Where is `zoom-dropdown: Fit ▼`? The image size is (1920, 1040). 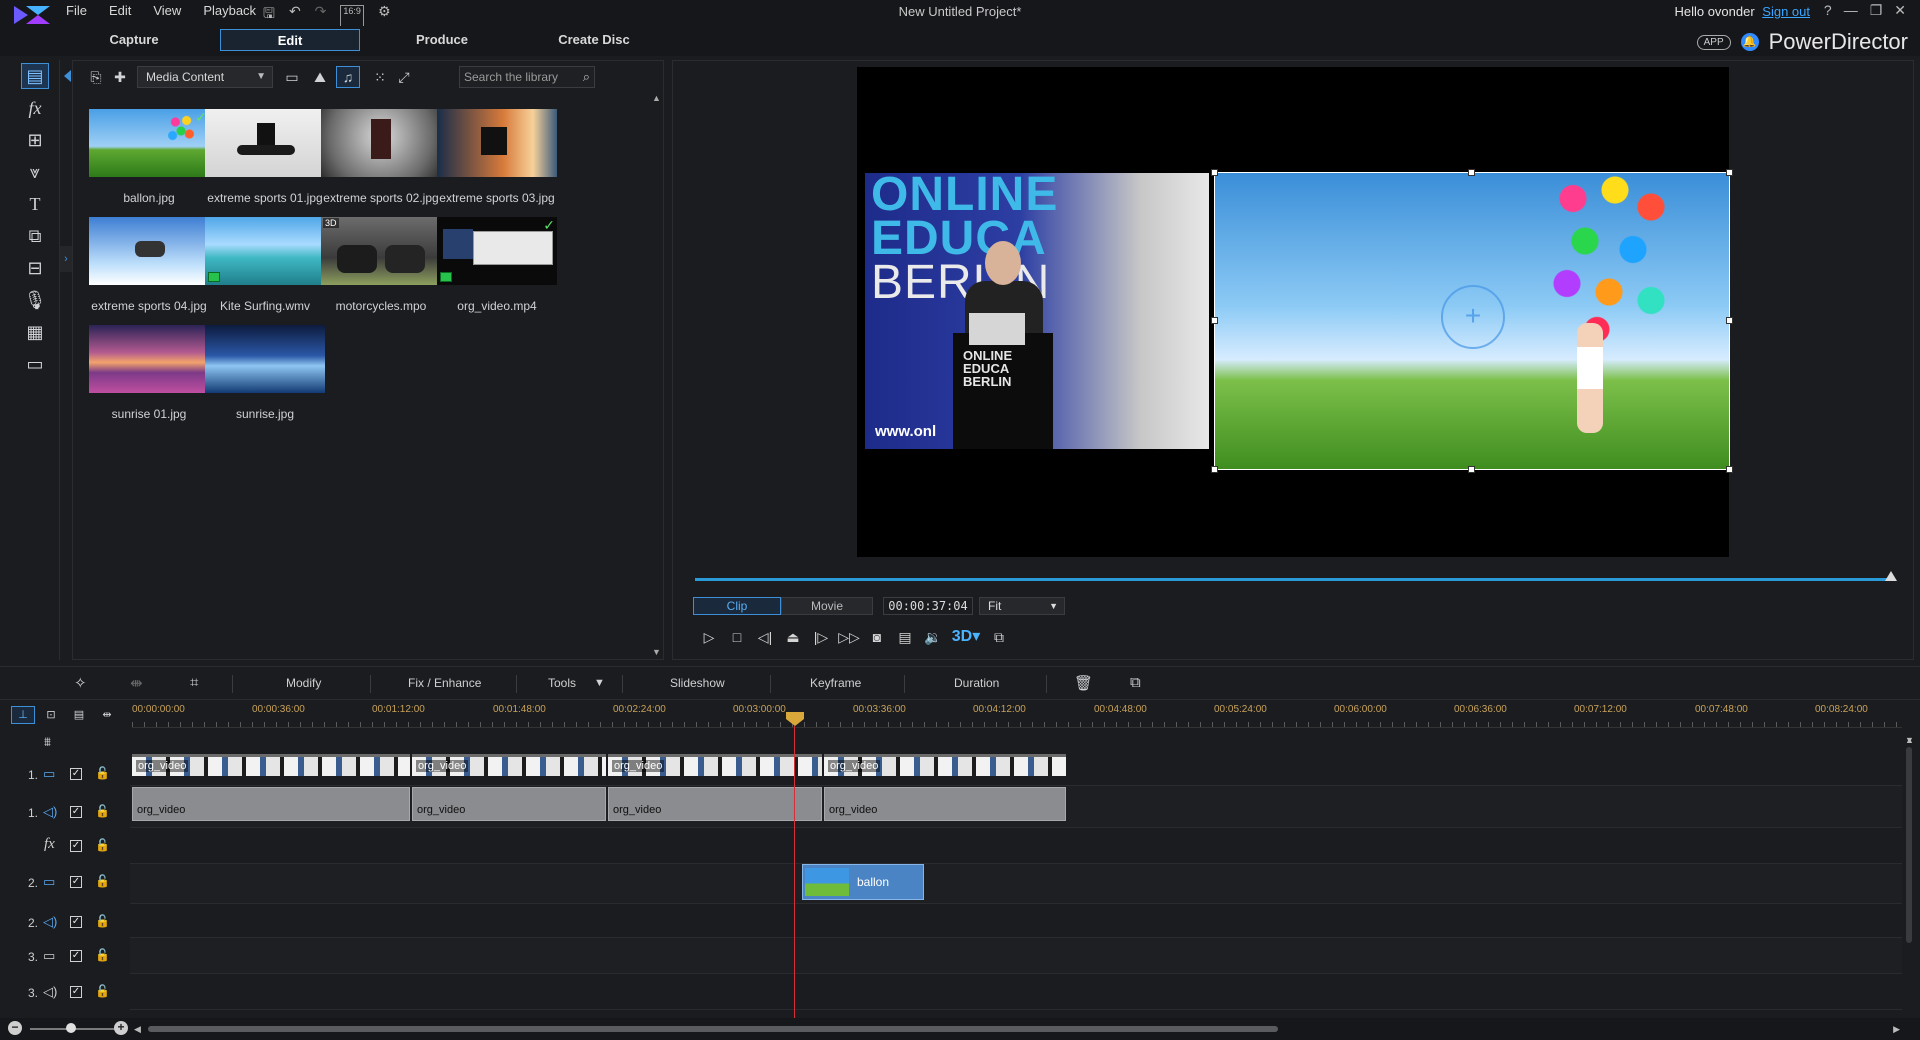
zoom-dropdown: Fit ▼ is located at coordinates (1022, 606).